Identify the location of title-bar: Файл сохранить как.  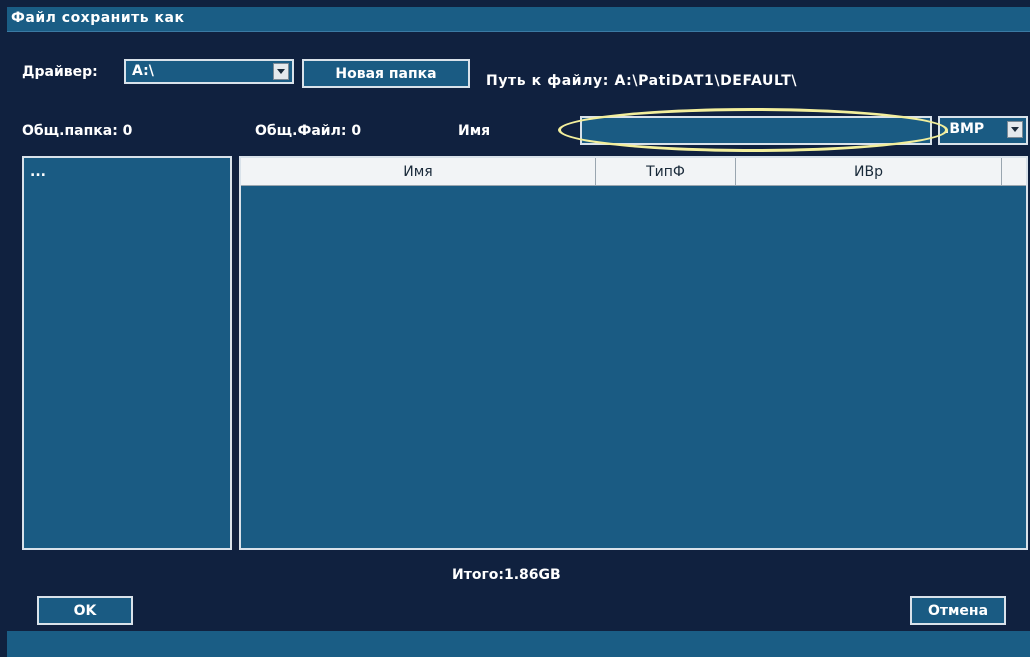
(518, 19).